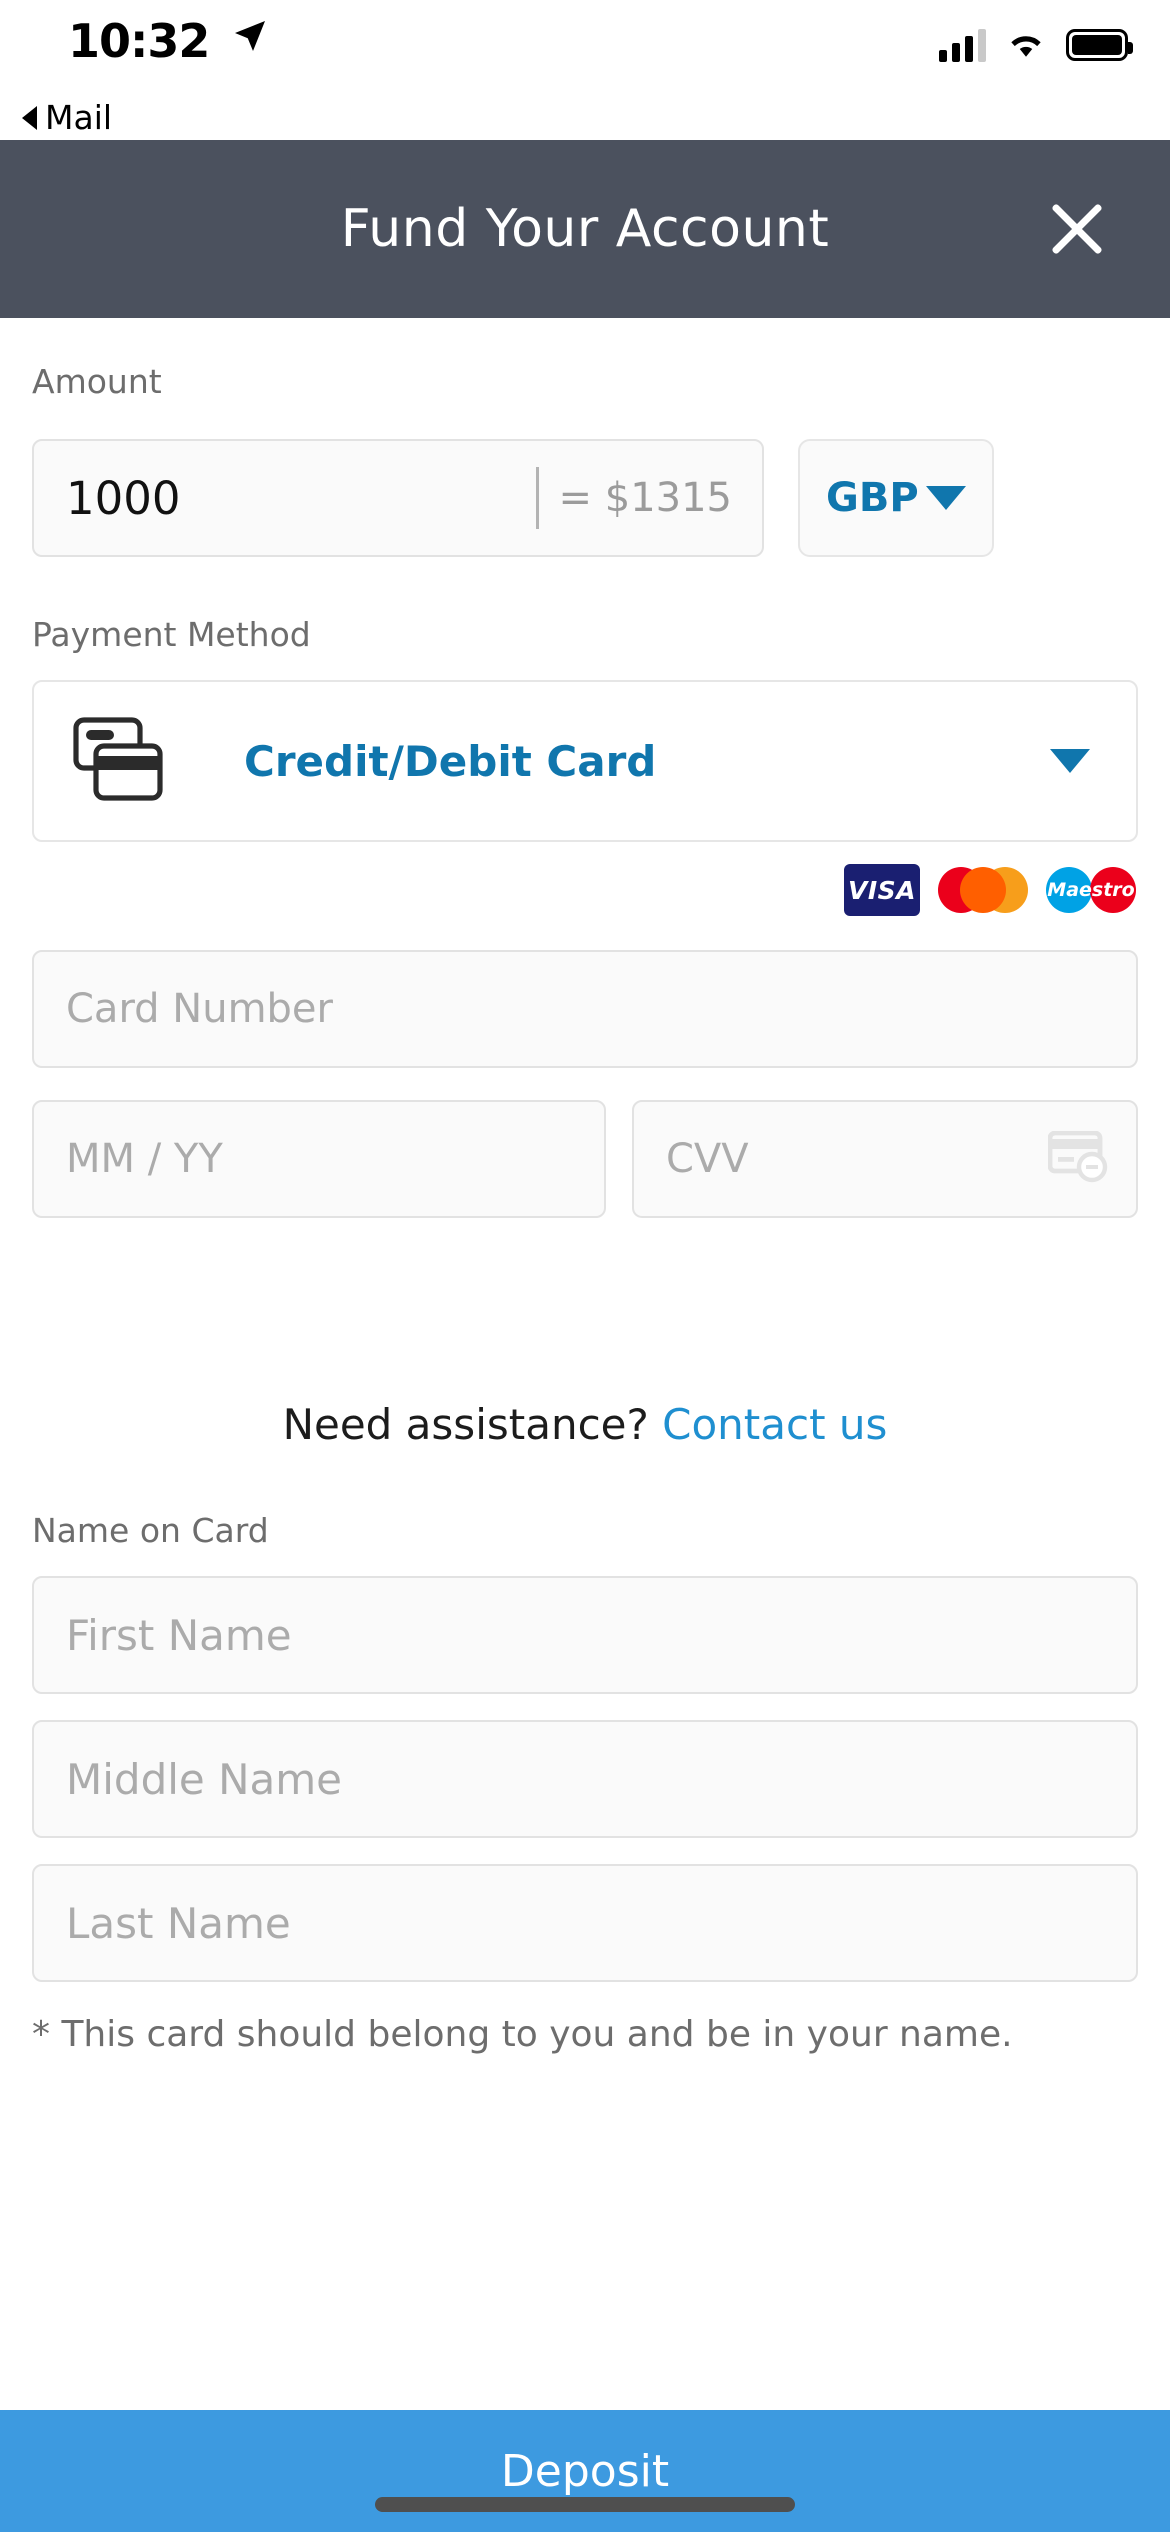 The height and width of the screenshot is (2532, 1170). Describe the element at coordinates (204, 1779) in the screenshot. I see `middle-name-placeholder: Middle Name` at that location.